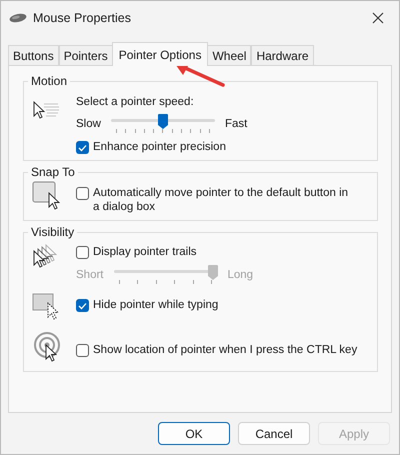 The height and width of the screenshot is (455, 400). What do you see at coordinates (274, 433) in the screenshot?
I see `dialog-button: Cancel` at bounding box center [274, 433].